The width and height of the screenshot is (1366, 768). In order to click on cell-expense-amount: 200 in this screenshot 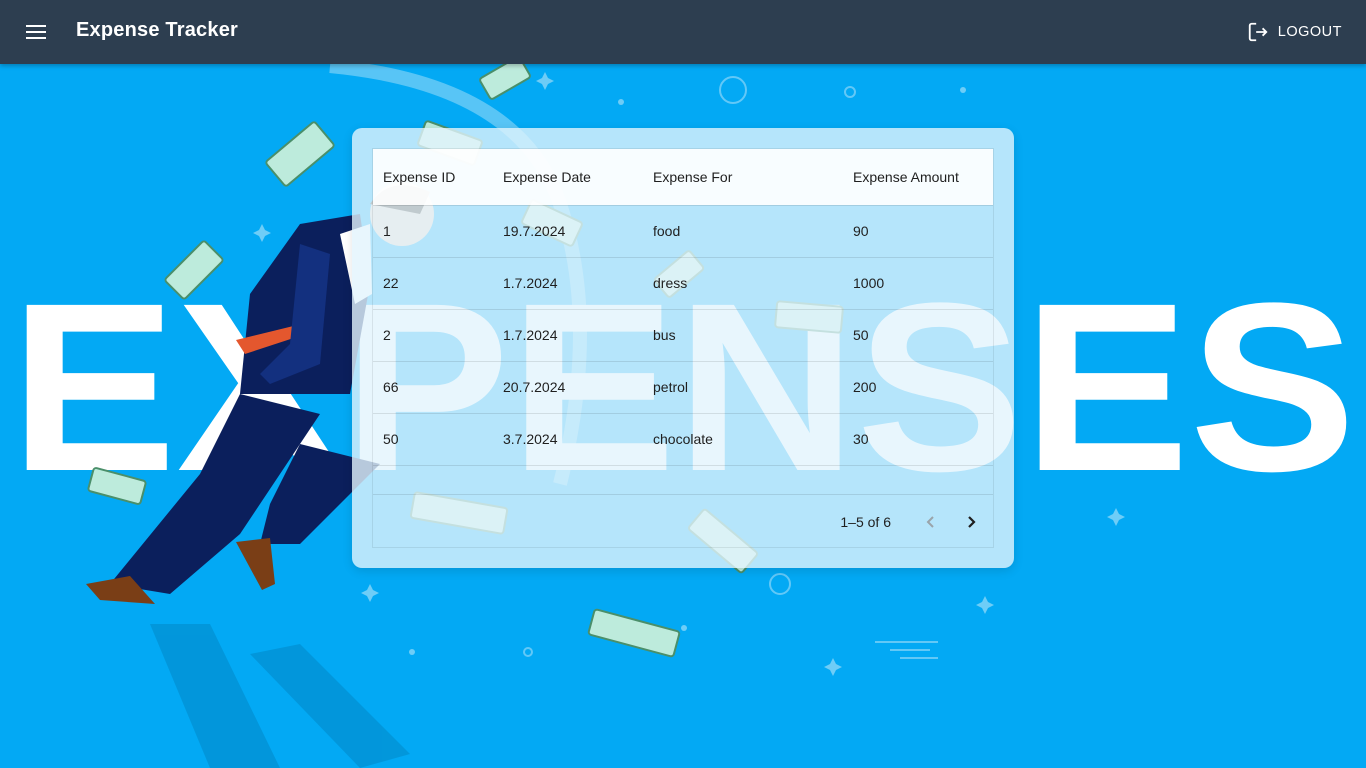, I will do `click(918, 387)`.